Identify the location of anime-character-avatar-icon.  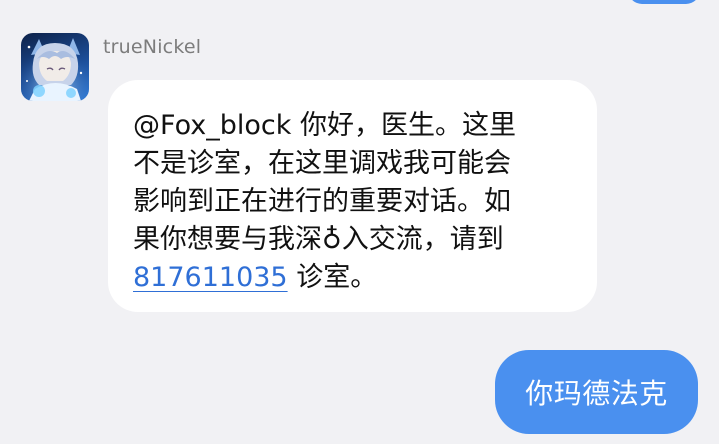
(55, 67).